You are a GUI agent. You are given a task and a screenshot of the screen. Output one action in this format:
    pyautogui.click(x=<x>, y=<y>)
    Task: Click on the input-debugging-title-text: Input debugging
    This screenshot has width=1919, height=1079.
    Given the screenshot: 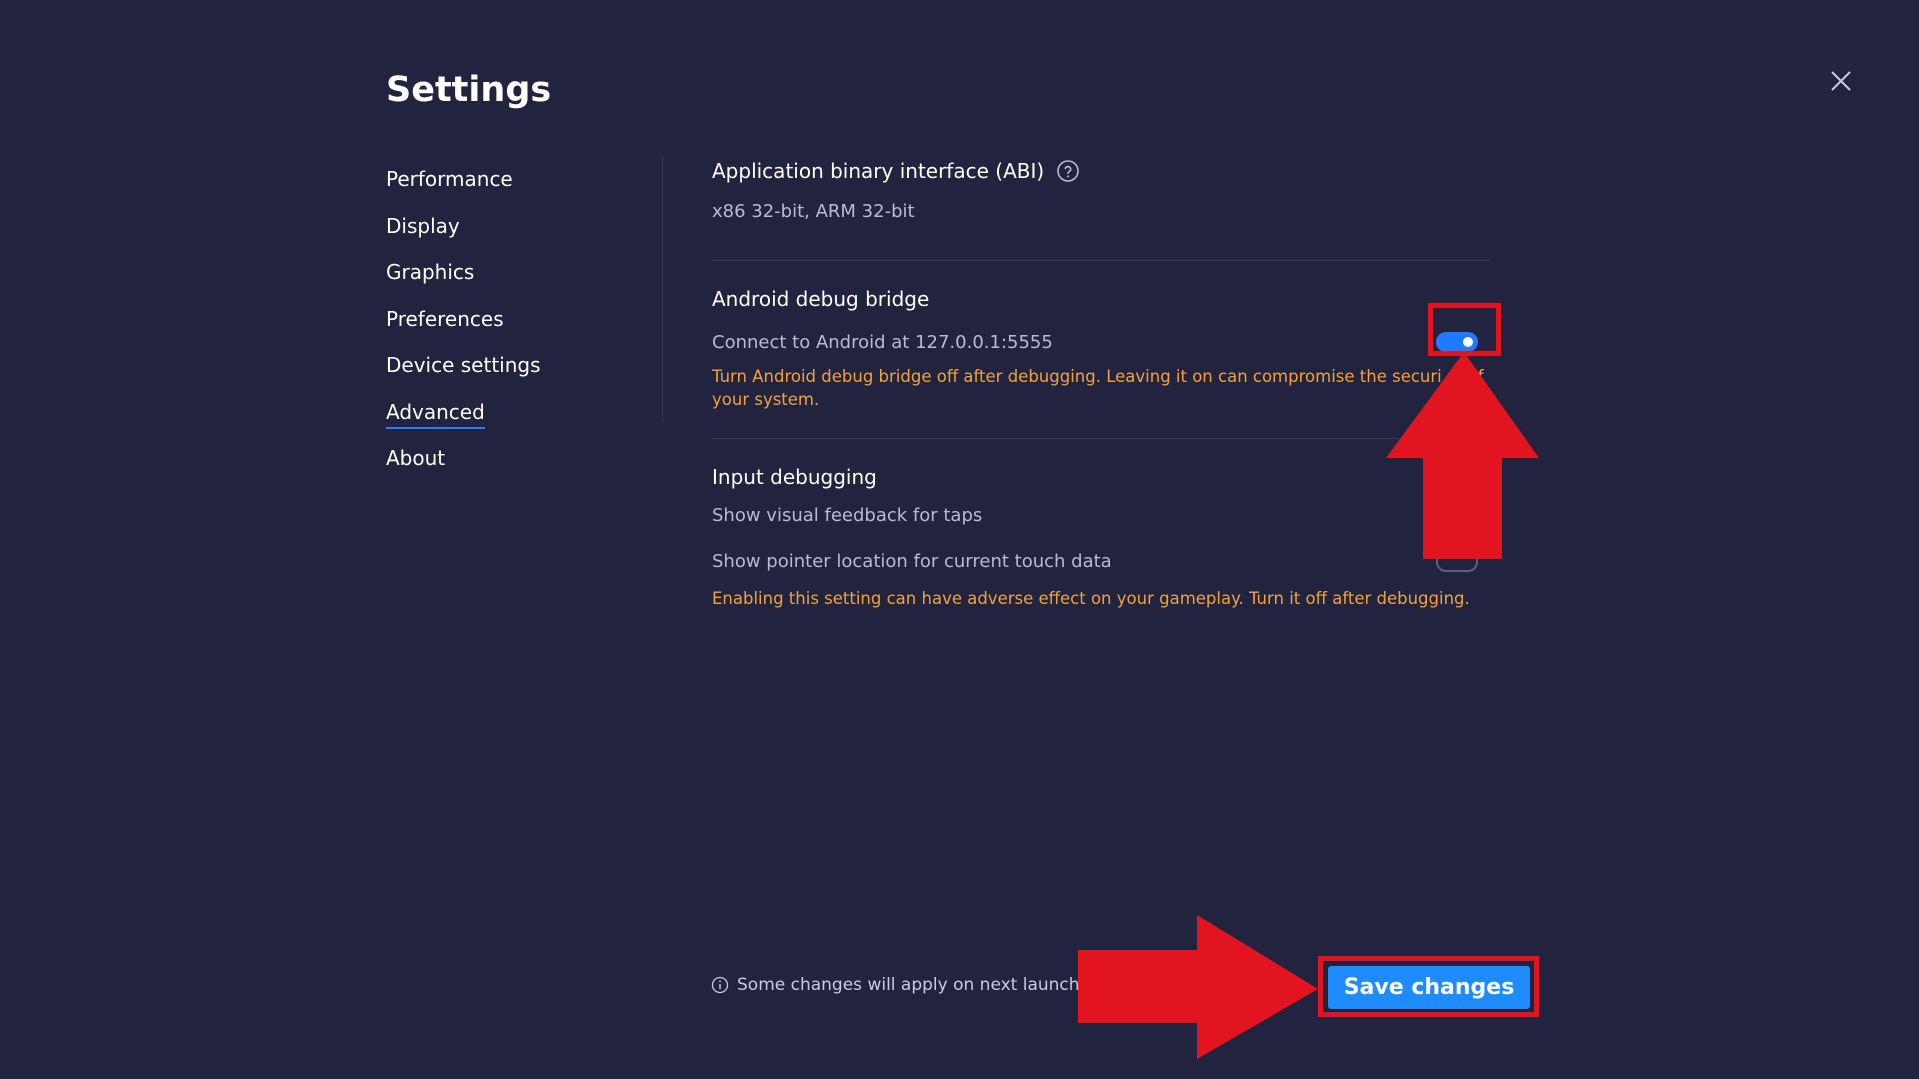 What is the action you would take?
    pyautogui.click(x=794, y=477)
    